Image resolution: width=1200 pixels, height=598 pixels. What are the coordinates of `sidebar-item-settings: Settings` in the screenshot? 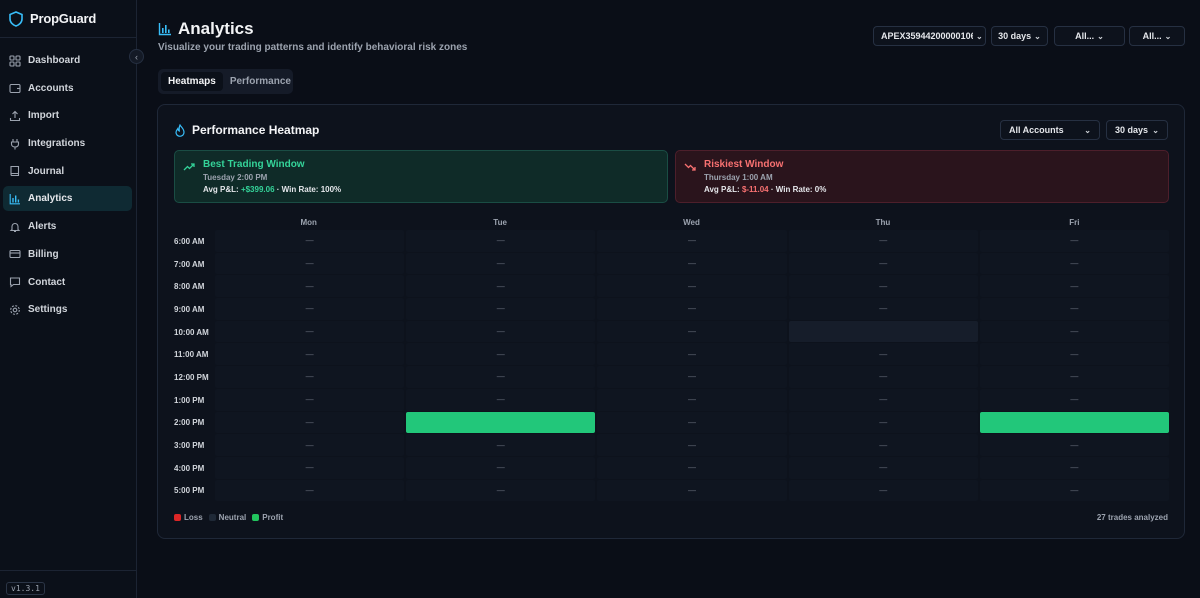 It's located at (67, 309).